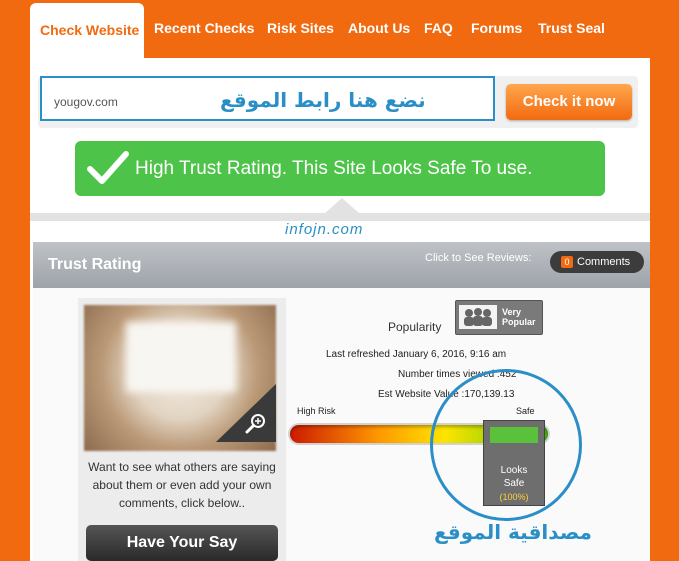  Describe the element at coordinates (204, 28) in the screenshot. I see `nav-tab-recent-checks: Recent Checks` at that location.